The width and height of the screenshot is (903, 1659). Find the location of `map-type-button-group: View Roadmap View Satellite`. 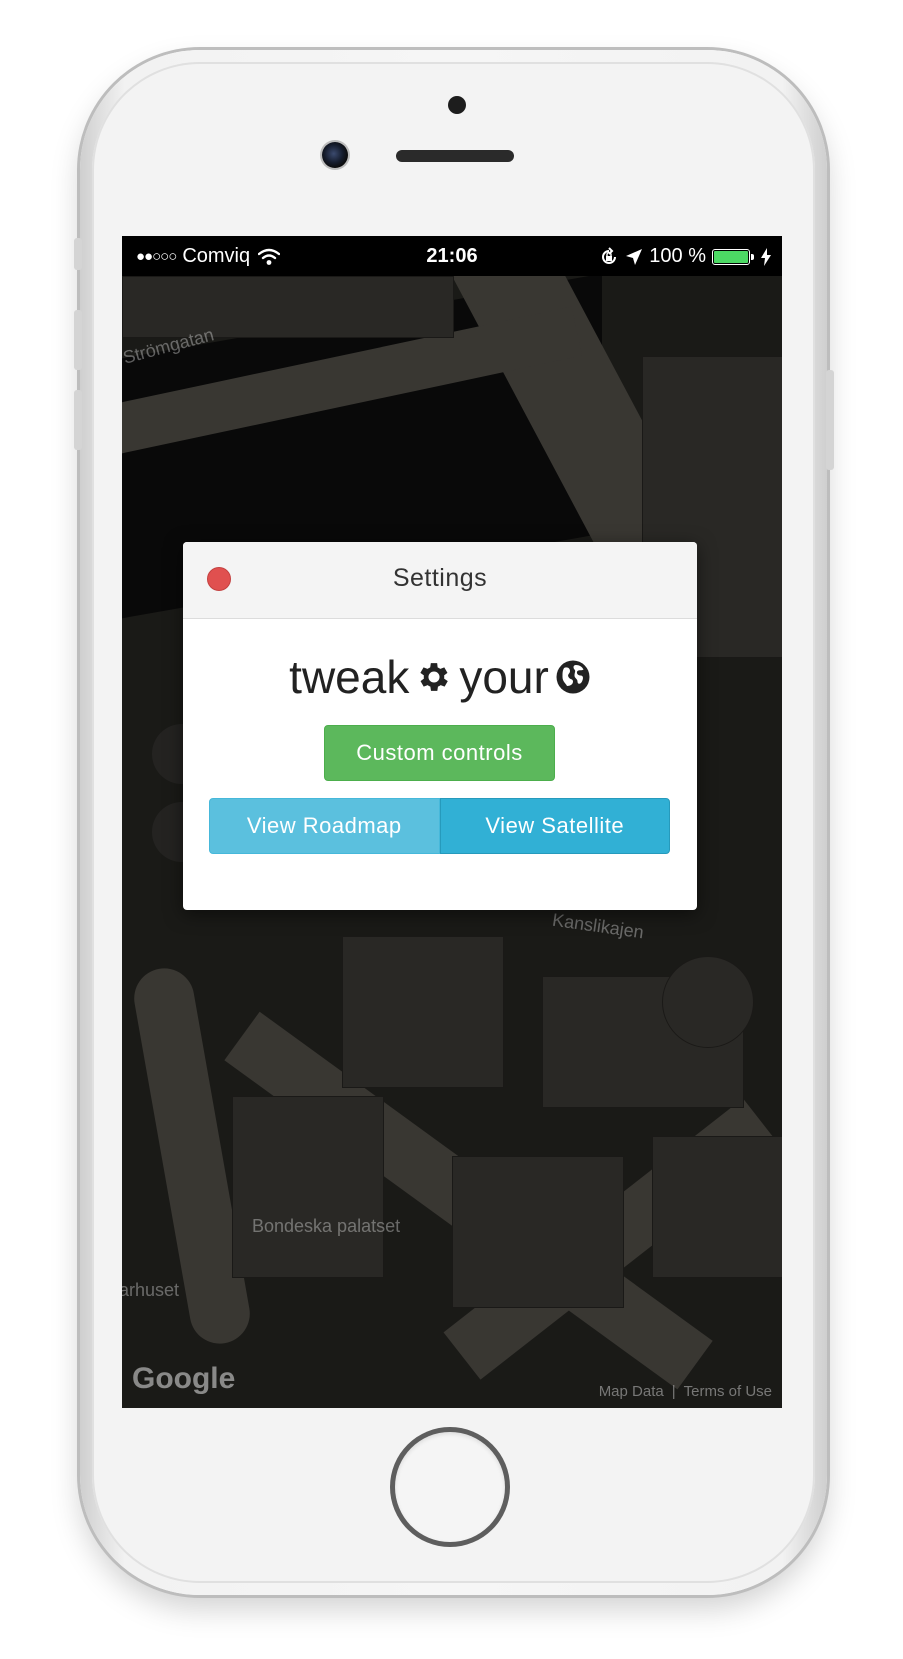

map-type-button-group: View Roadmap View Satellite is located at coordinates (439, 826).